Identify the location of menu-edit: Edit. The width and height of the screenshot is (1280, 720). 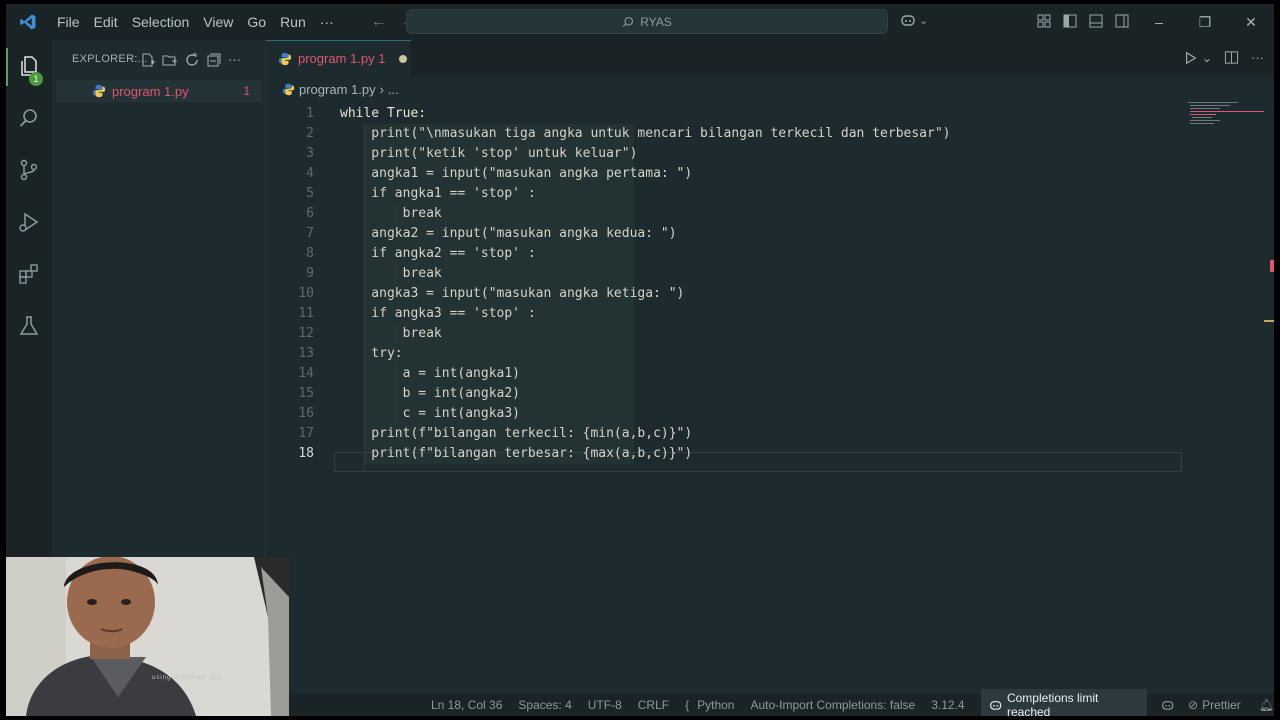
(106, 22).